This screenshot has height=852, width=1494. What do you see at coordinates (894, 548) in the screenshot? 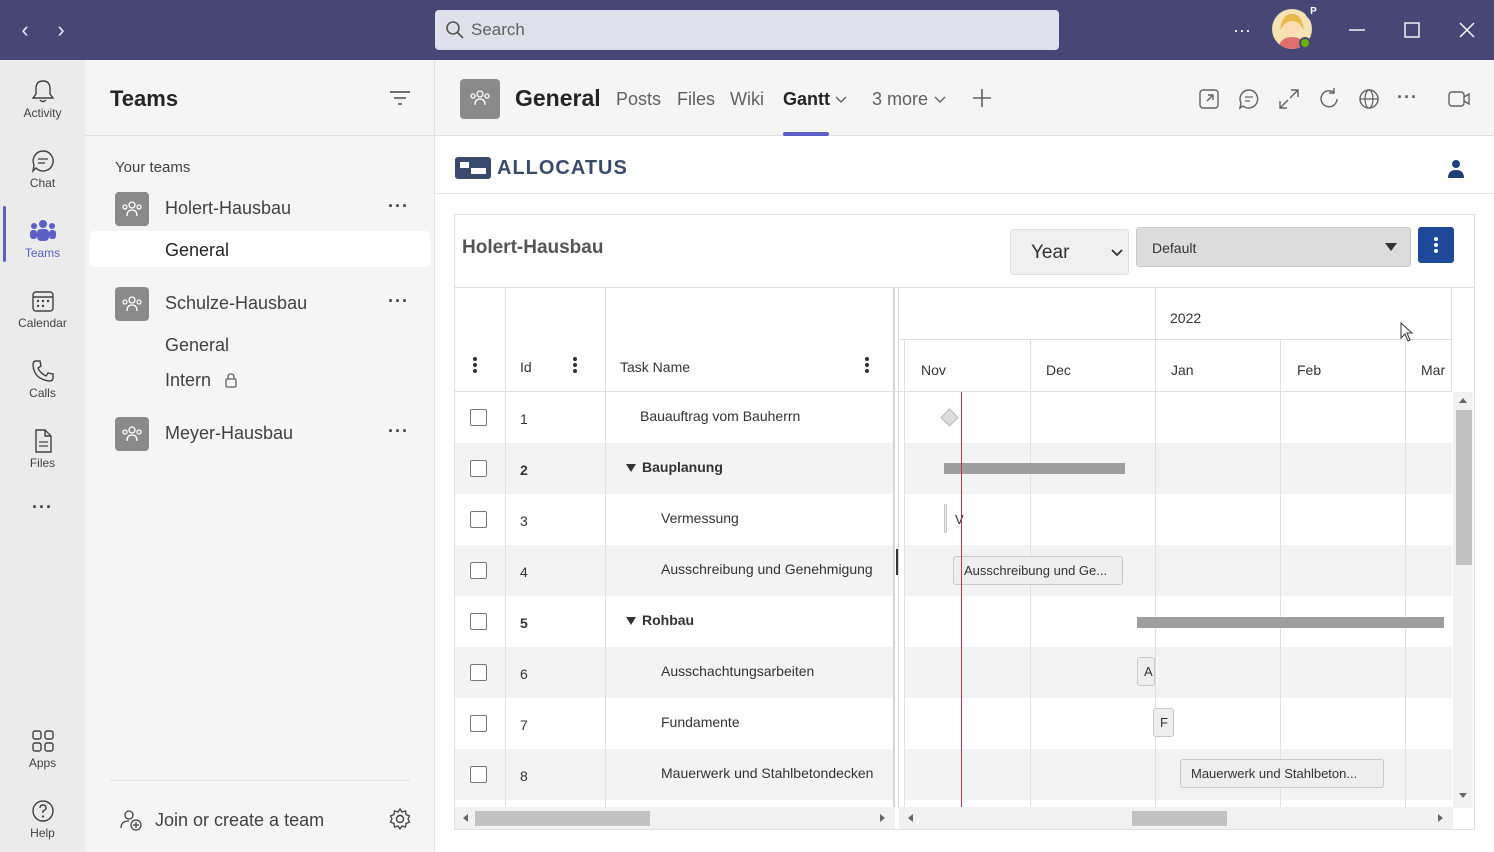
I see `splitter` at bounding box center [894, 548].